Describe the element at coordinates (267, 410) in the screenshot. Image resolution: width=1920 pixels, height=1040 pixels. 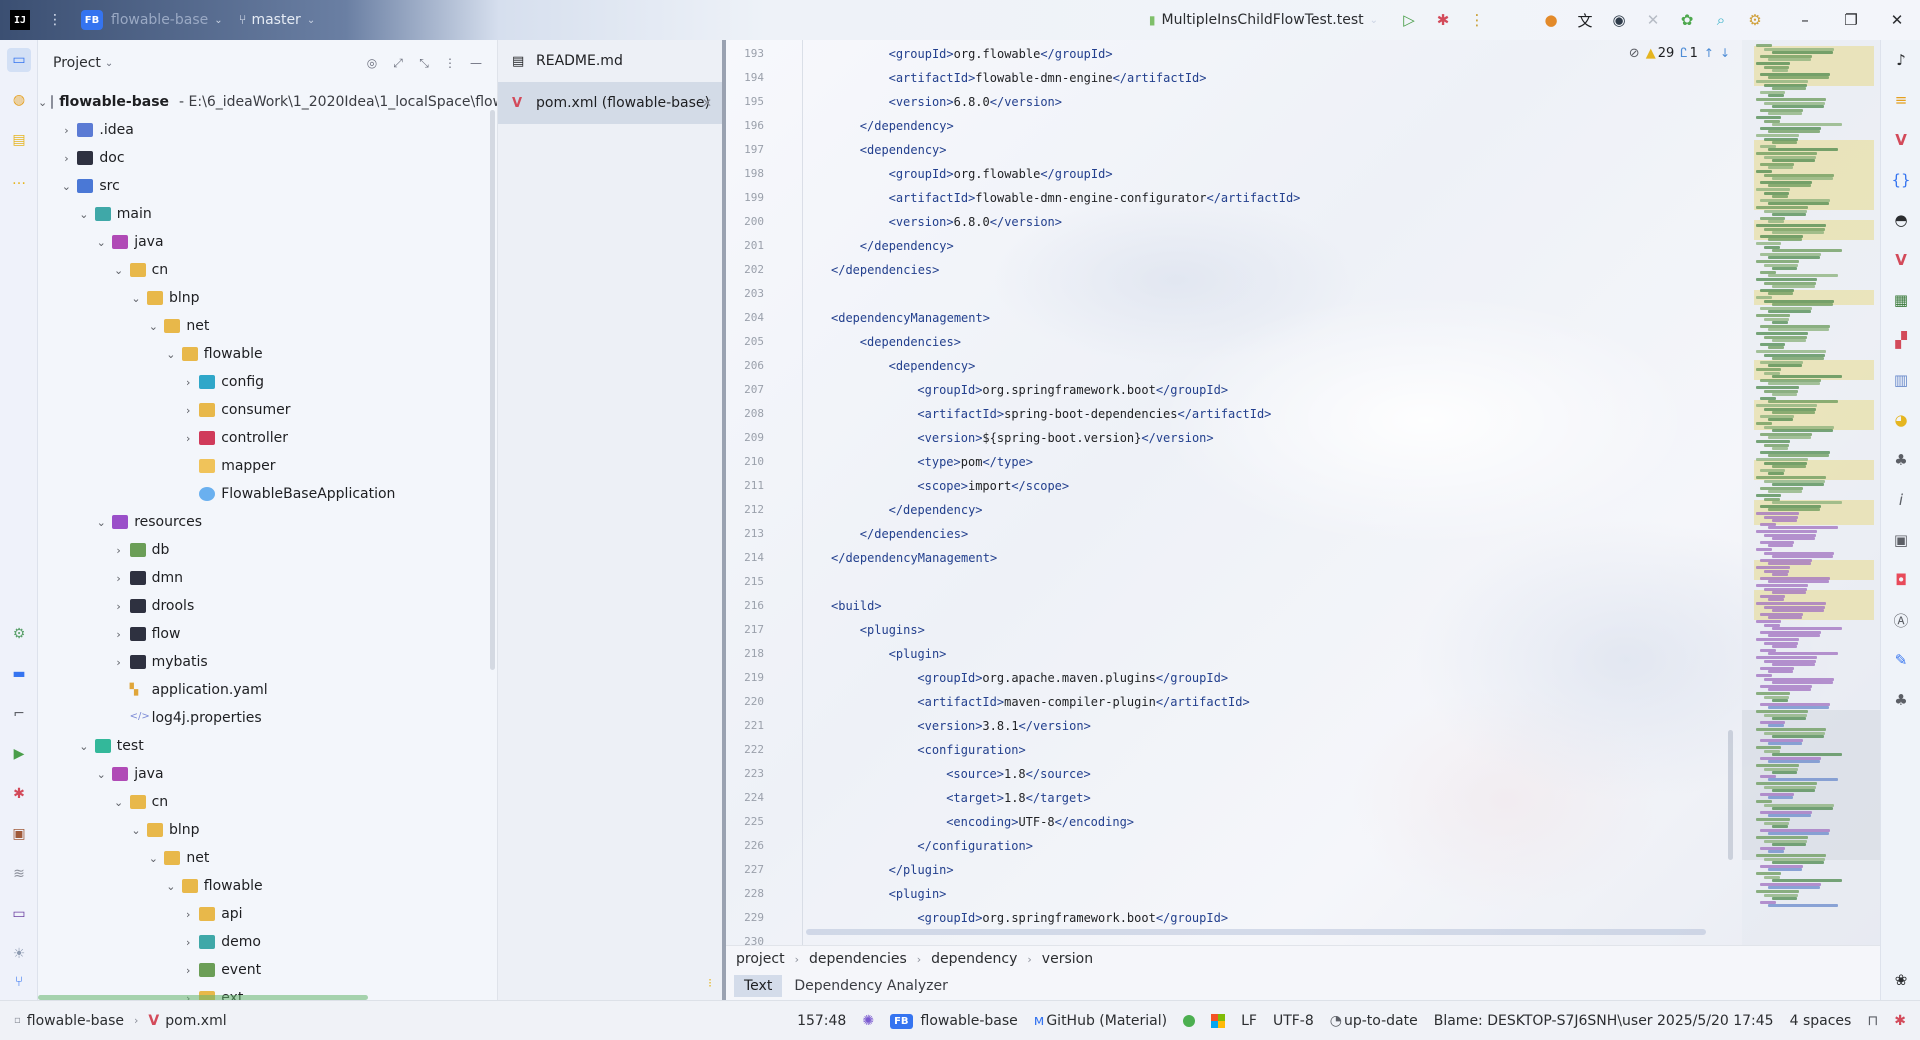
I see `tree-item-consumer: › consumer` at that location.